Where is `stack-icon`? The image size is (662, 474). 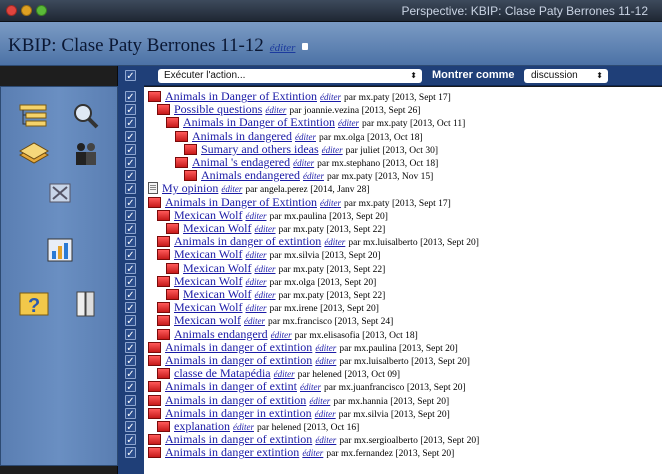
stack-icon is located at coordinates (34, 154).